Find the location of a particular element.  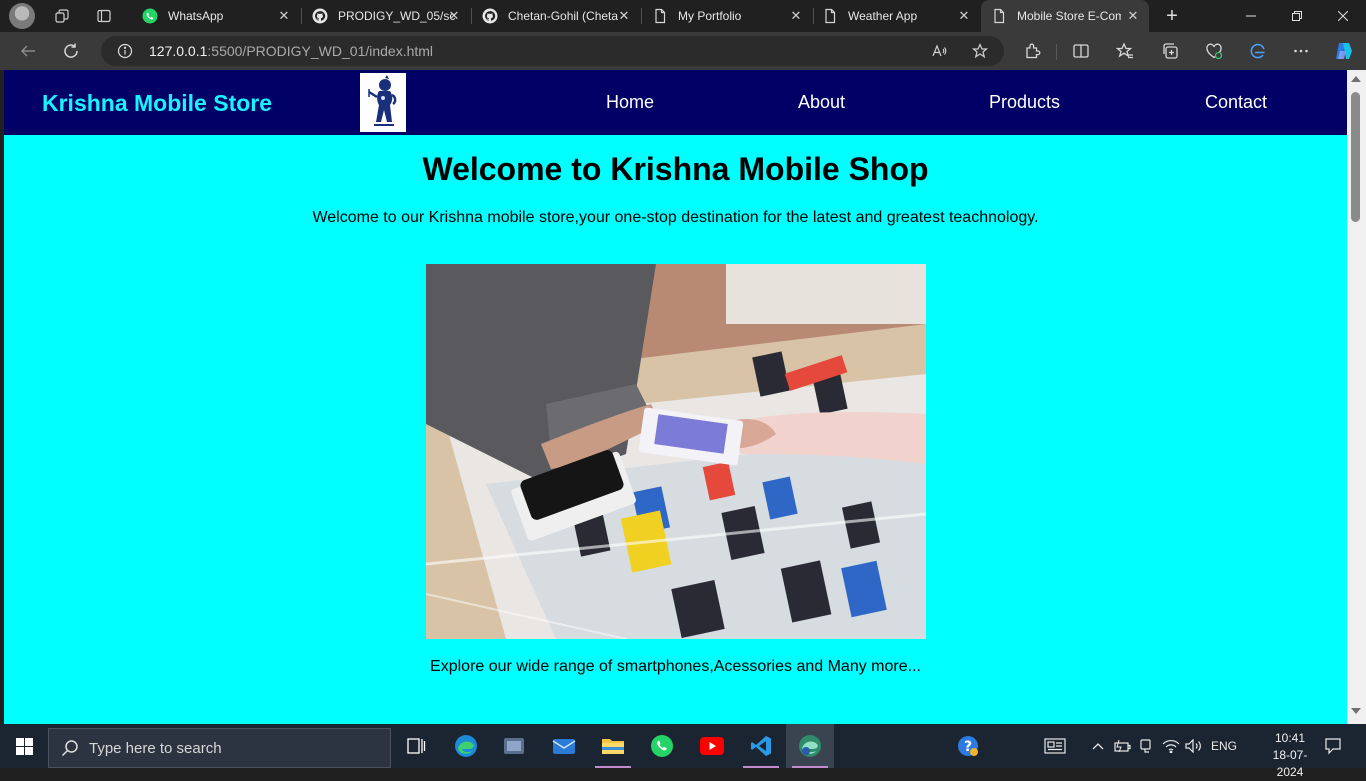

krishna-logo-image is located at coordinates (383, 102).